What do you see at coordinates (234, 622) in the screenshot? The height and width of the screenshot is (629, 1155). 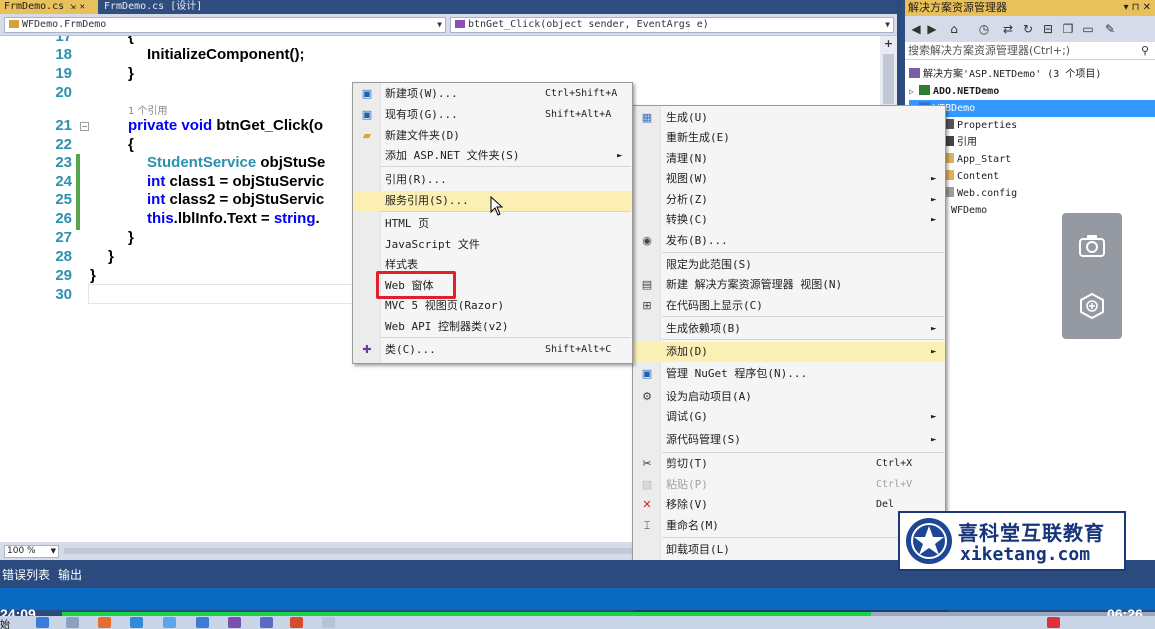 I see `visual-studio-icon` at bounding box center [234, 622].